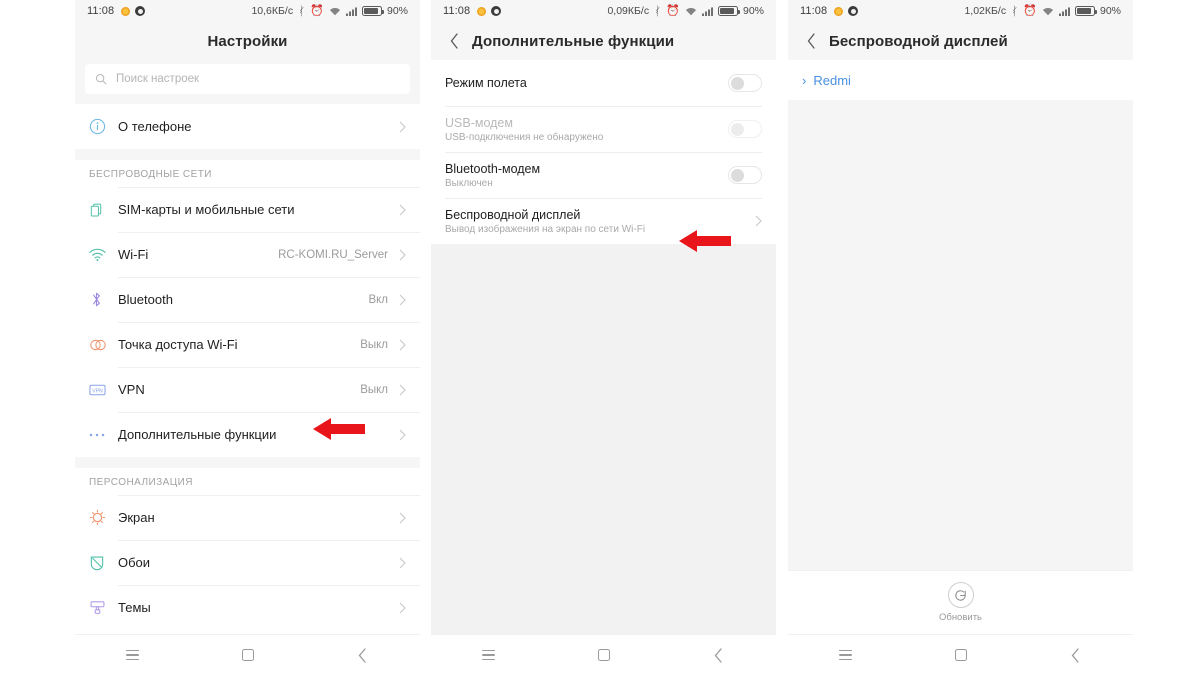 The width and height of the screenshot is (1200, 675). I want to click on sidebar-item-additional-functions: Дополнительные функции, so click(247, 434).